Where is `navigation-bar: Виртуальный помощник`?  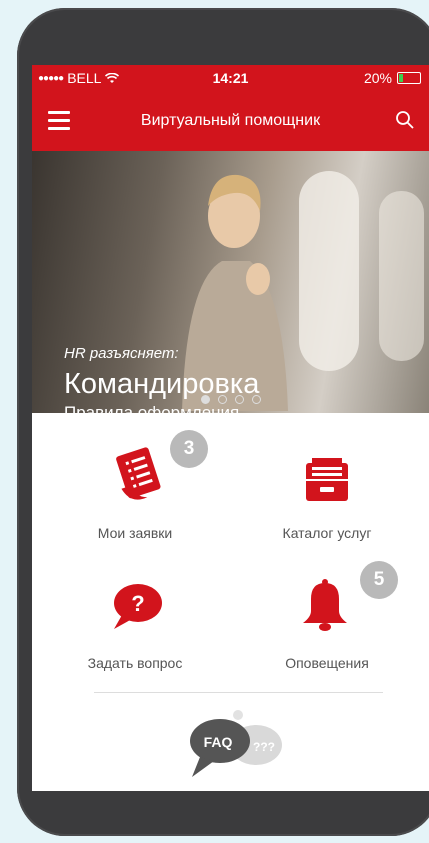 navigation-bar: Виртуальный помощник is located at coordinates (230, 121).